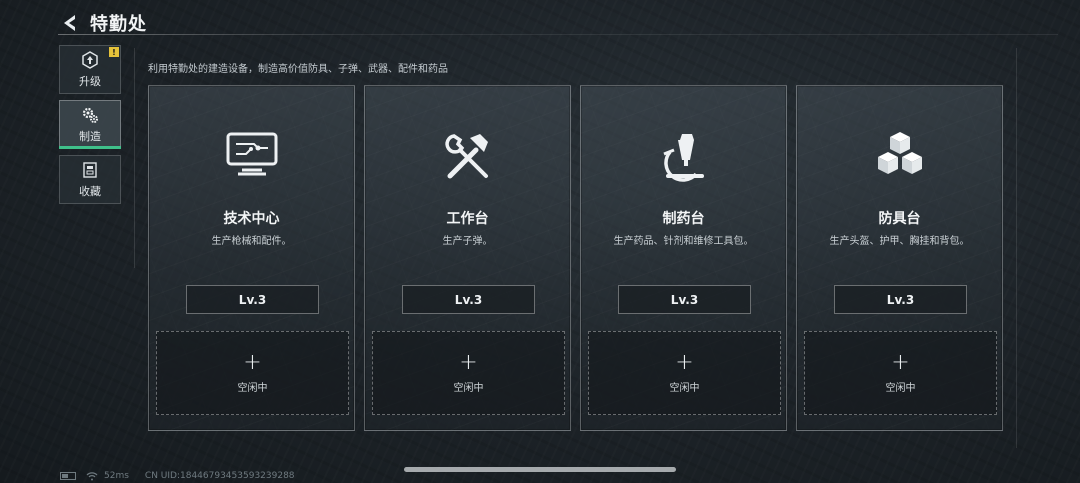 The width and height of the screenshot is (1080, 483). I want to click on sidebar-item-collection: 收藏, so click(90, 179).